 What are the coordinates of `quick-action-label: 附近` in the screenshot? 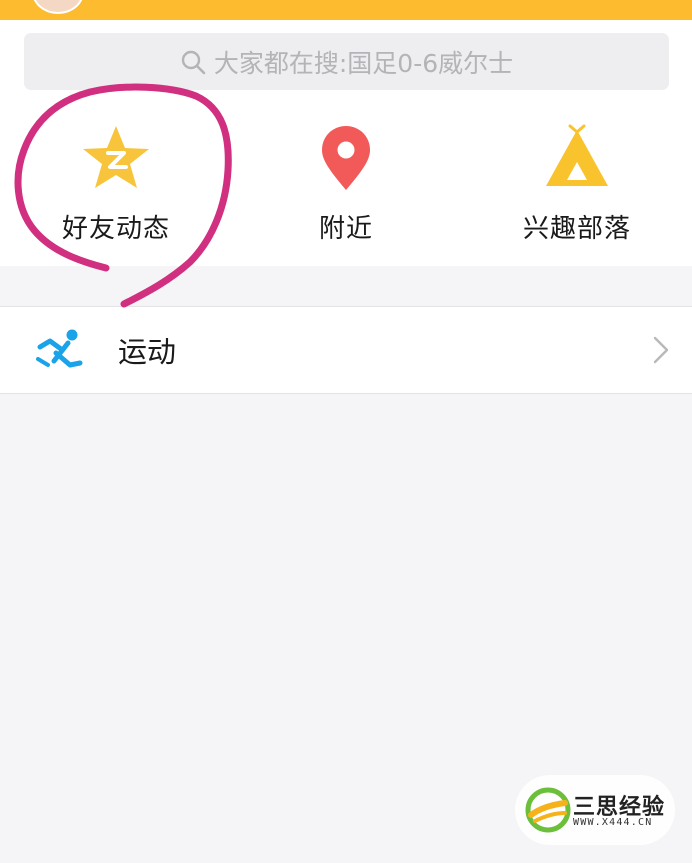 It's located at (345, 229).